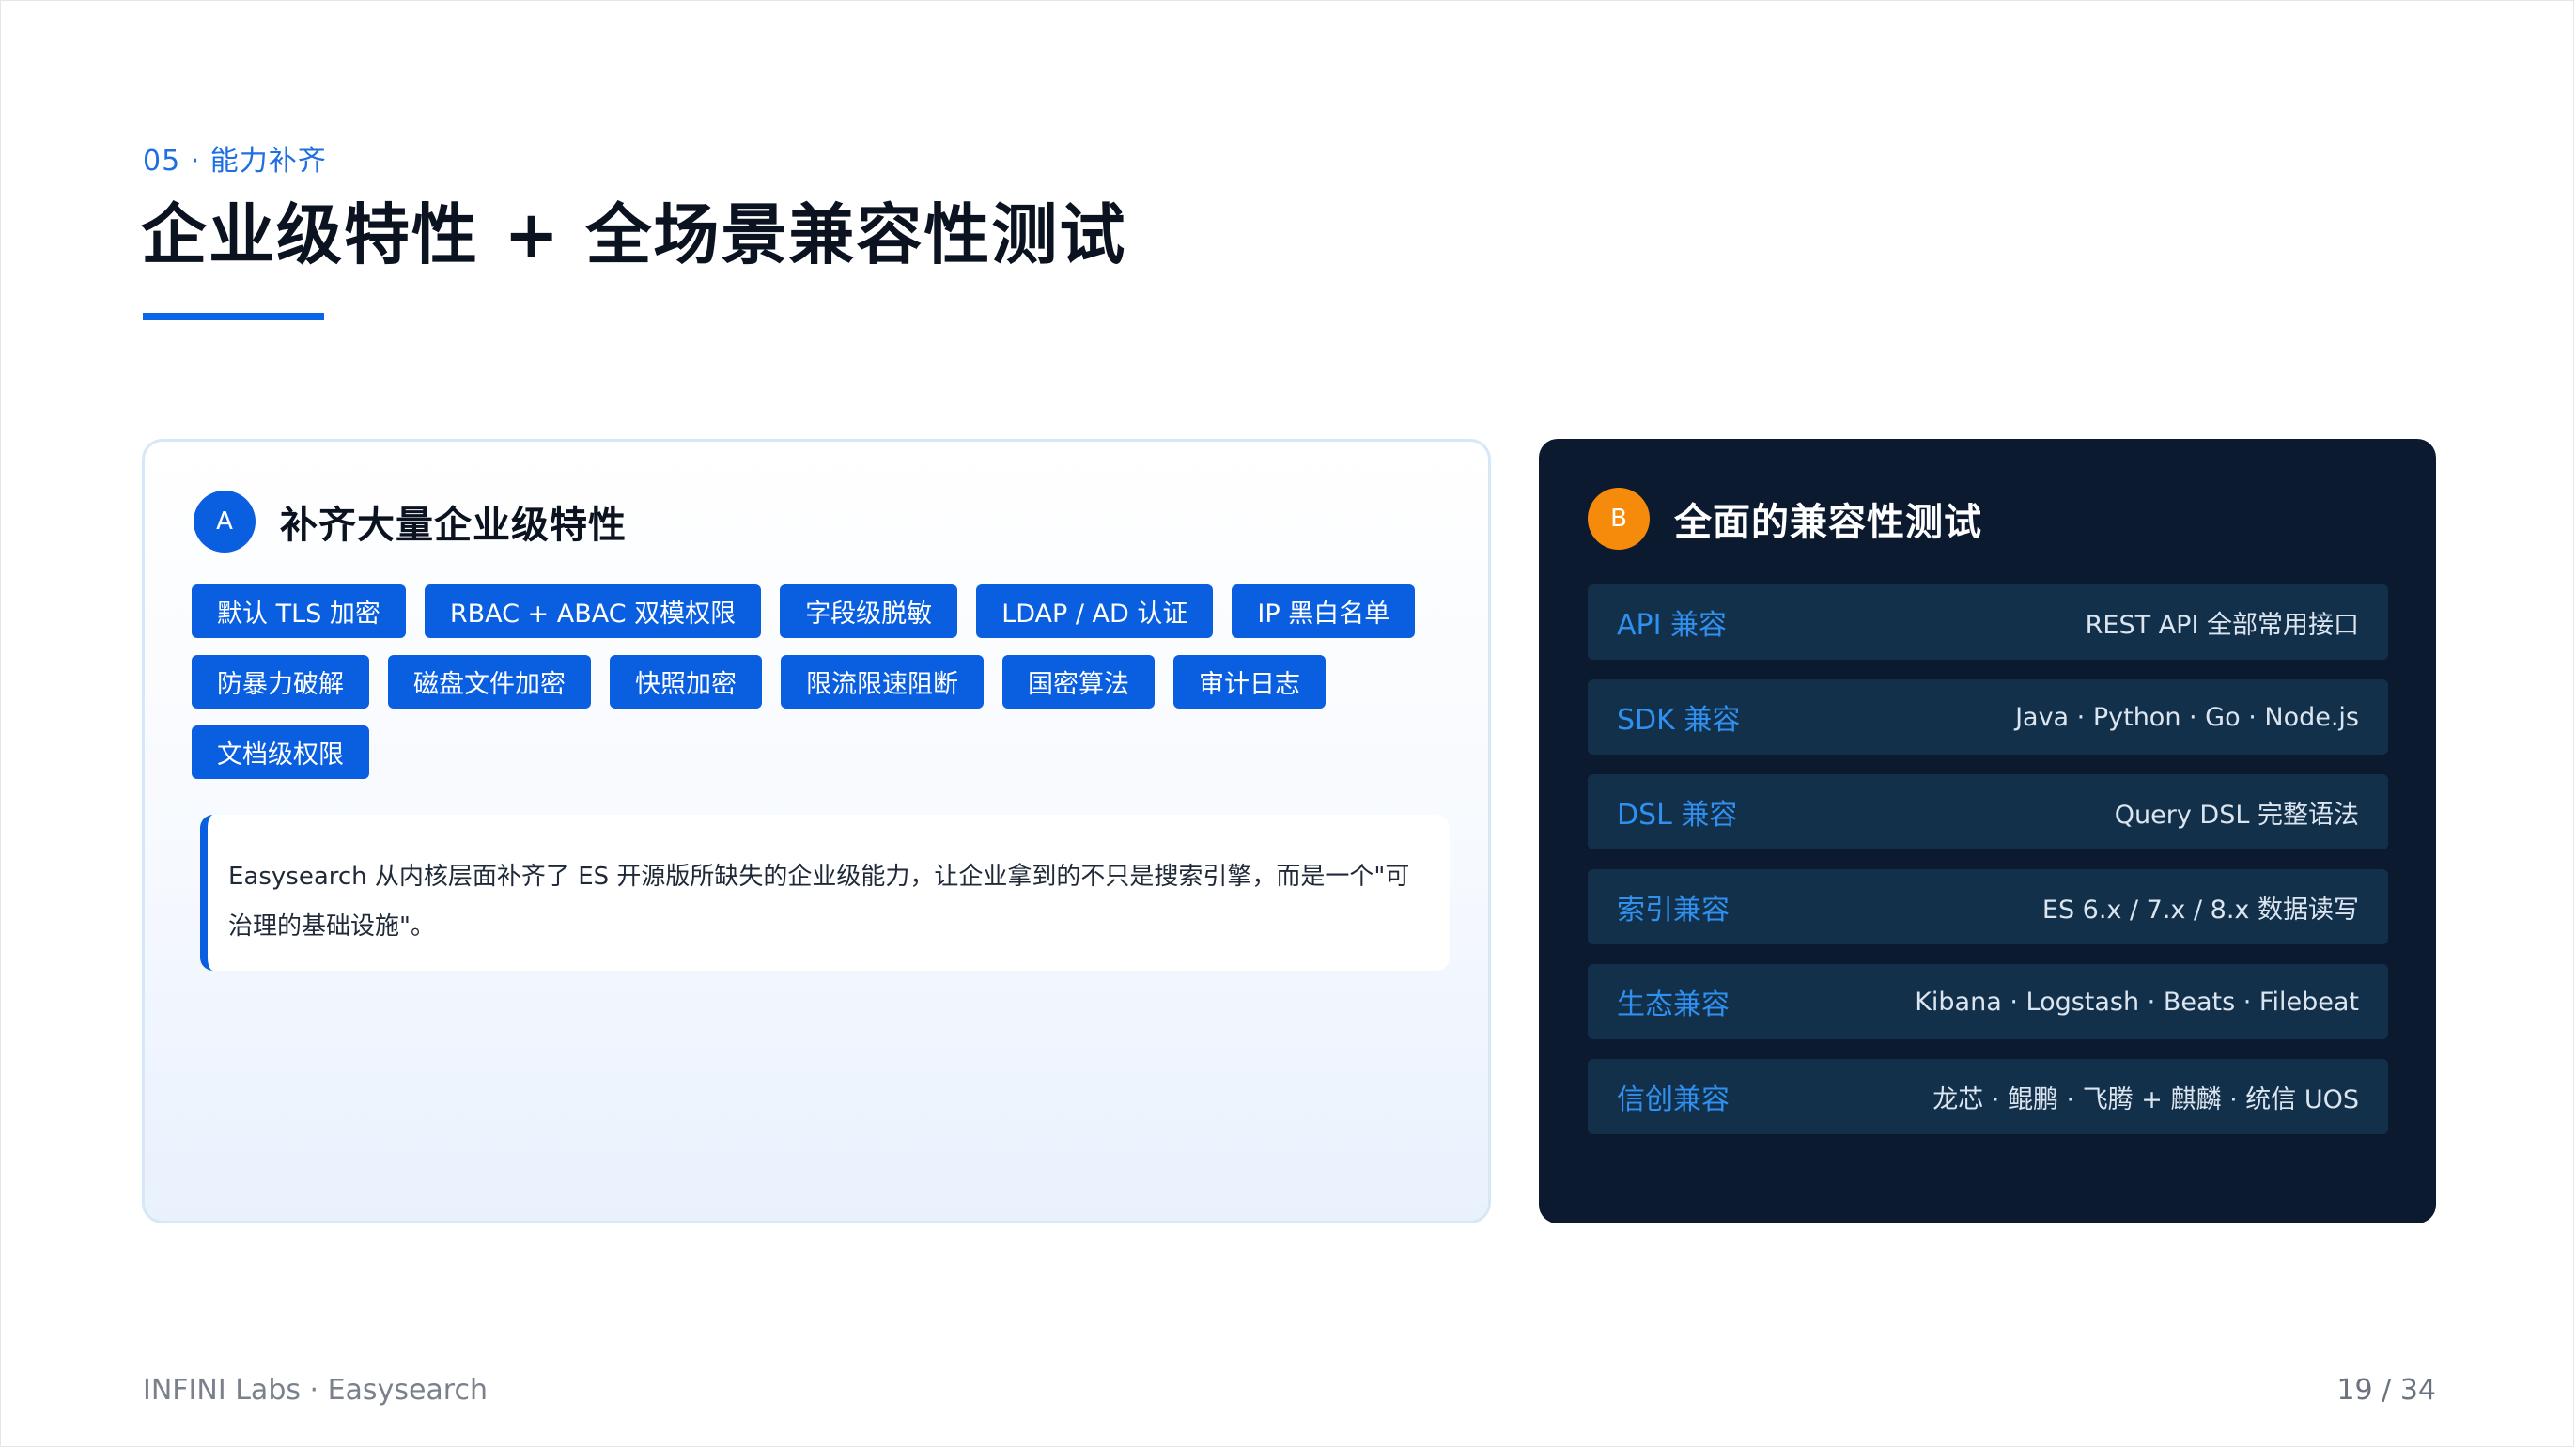 This screenshot has width=2576, height=1449. Describe the element at coordinates (489, 682) in the screenshot. I see `feature-tag: 磁盘文件加密` at that location.